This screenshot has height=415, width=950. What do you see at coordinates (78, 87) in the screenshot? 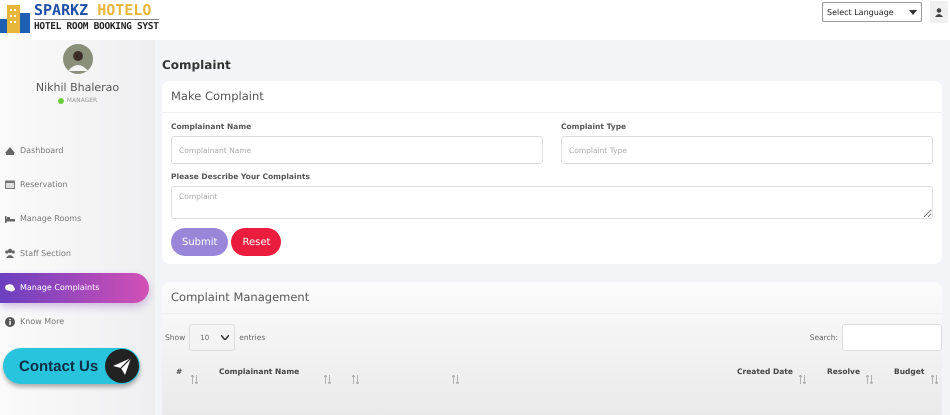
I see `user-name: Nikhil Bhalerao` at bounding box center [78, 87].